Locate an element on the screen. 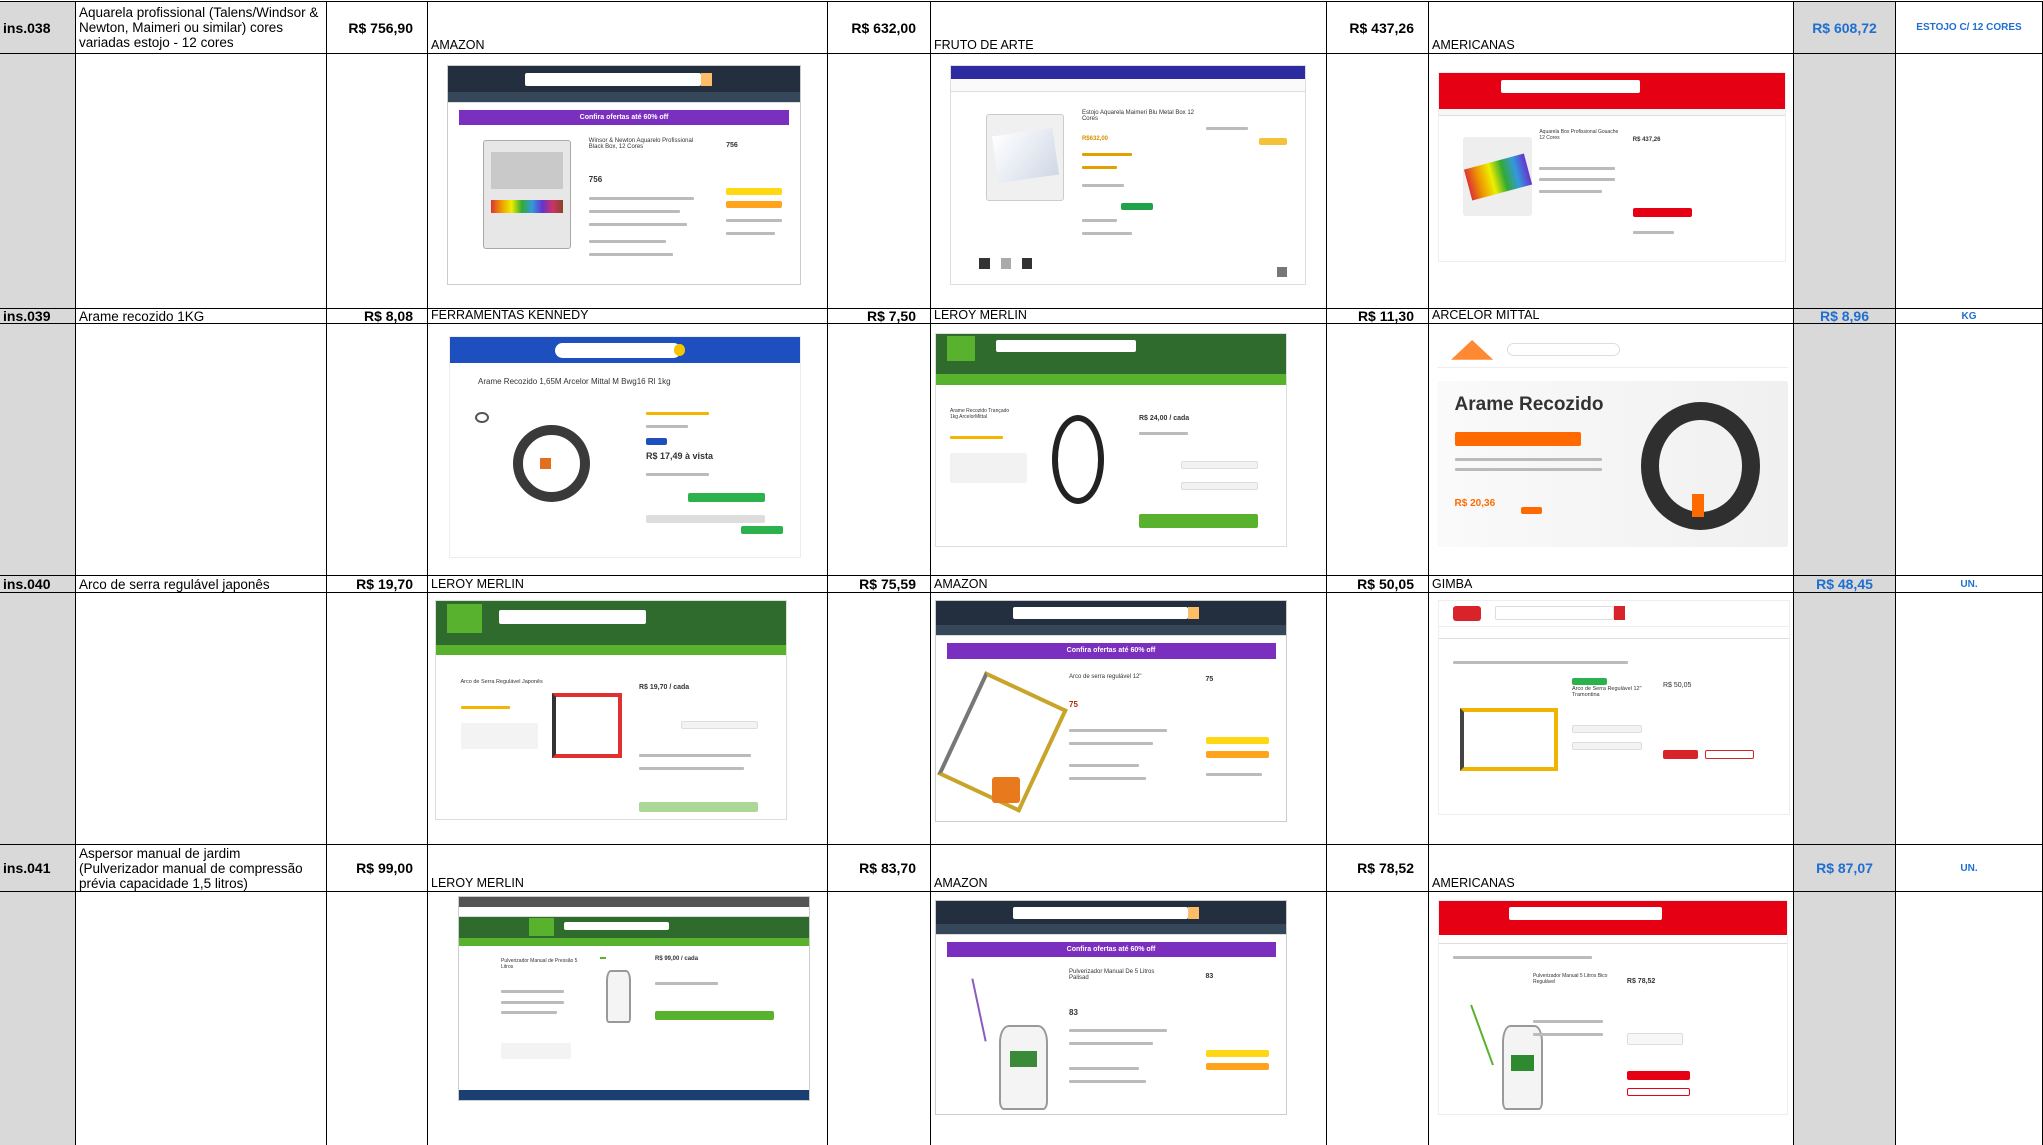 The height and width of the screenshot is (1145, 2043). product-title: Arco de Serra Regulável 12" Tramontina is located at coordinates (1607, 692).